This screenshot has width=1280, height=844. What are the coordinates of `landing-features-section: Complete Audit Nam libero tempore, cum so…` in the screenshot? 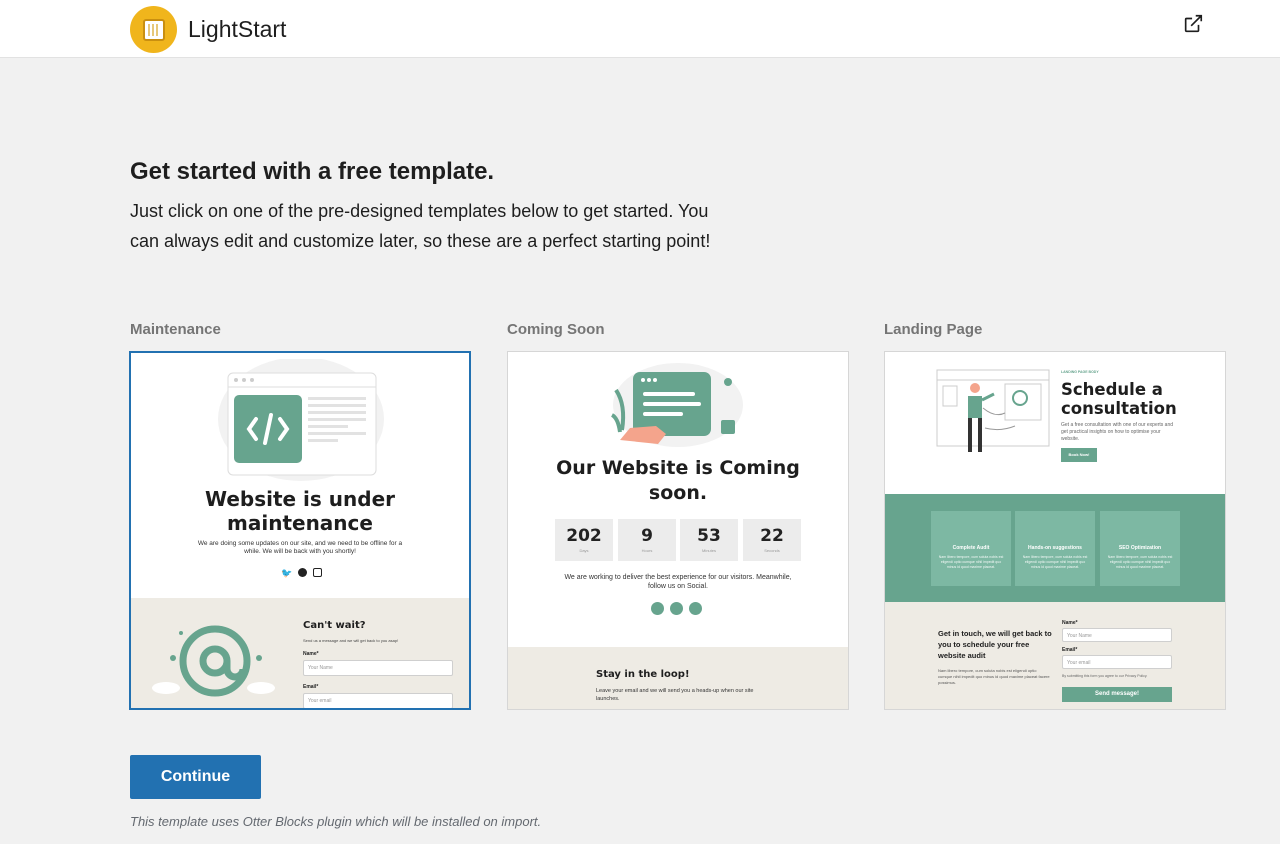 It's located at (1055, 548).